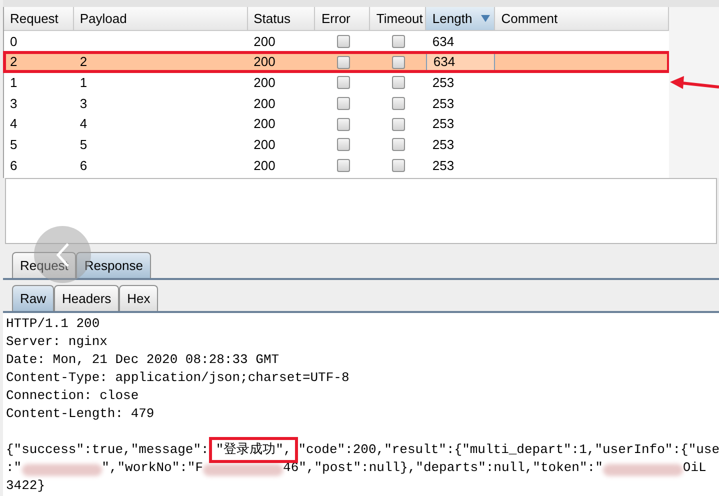  What do you see at coordinates (138, 298) in the screenshot?
I see `tab: Hex` at bounding box center [138, 298].